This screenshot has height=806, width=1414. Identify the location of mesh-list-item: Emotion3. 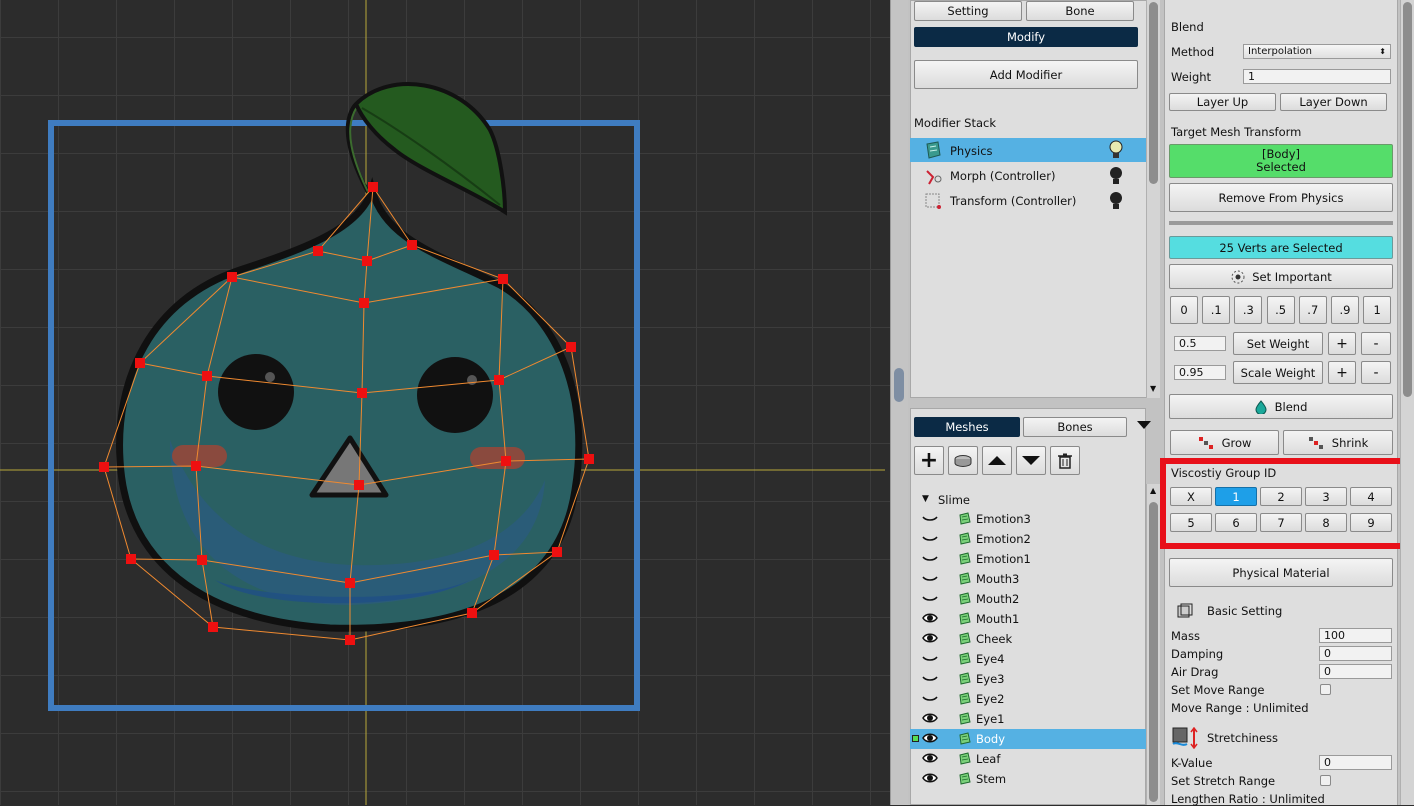
(1028, 519).